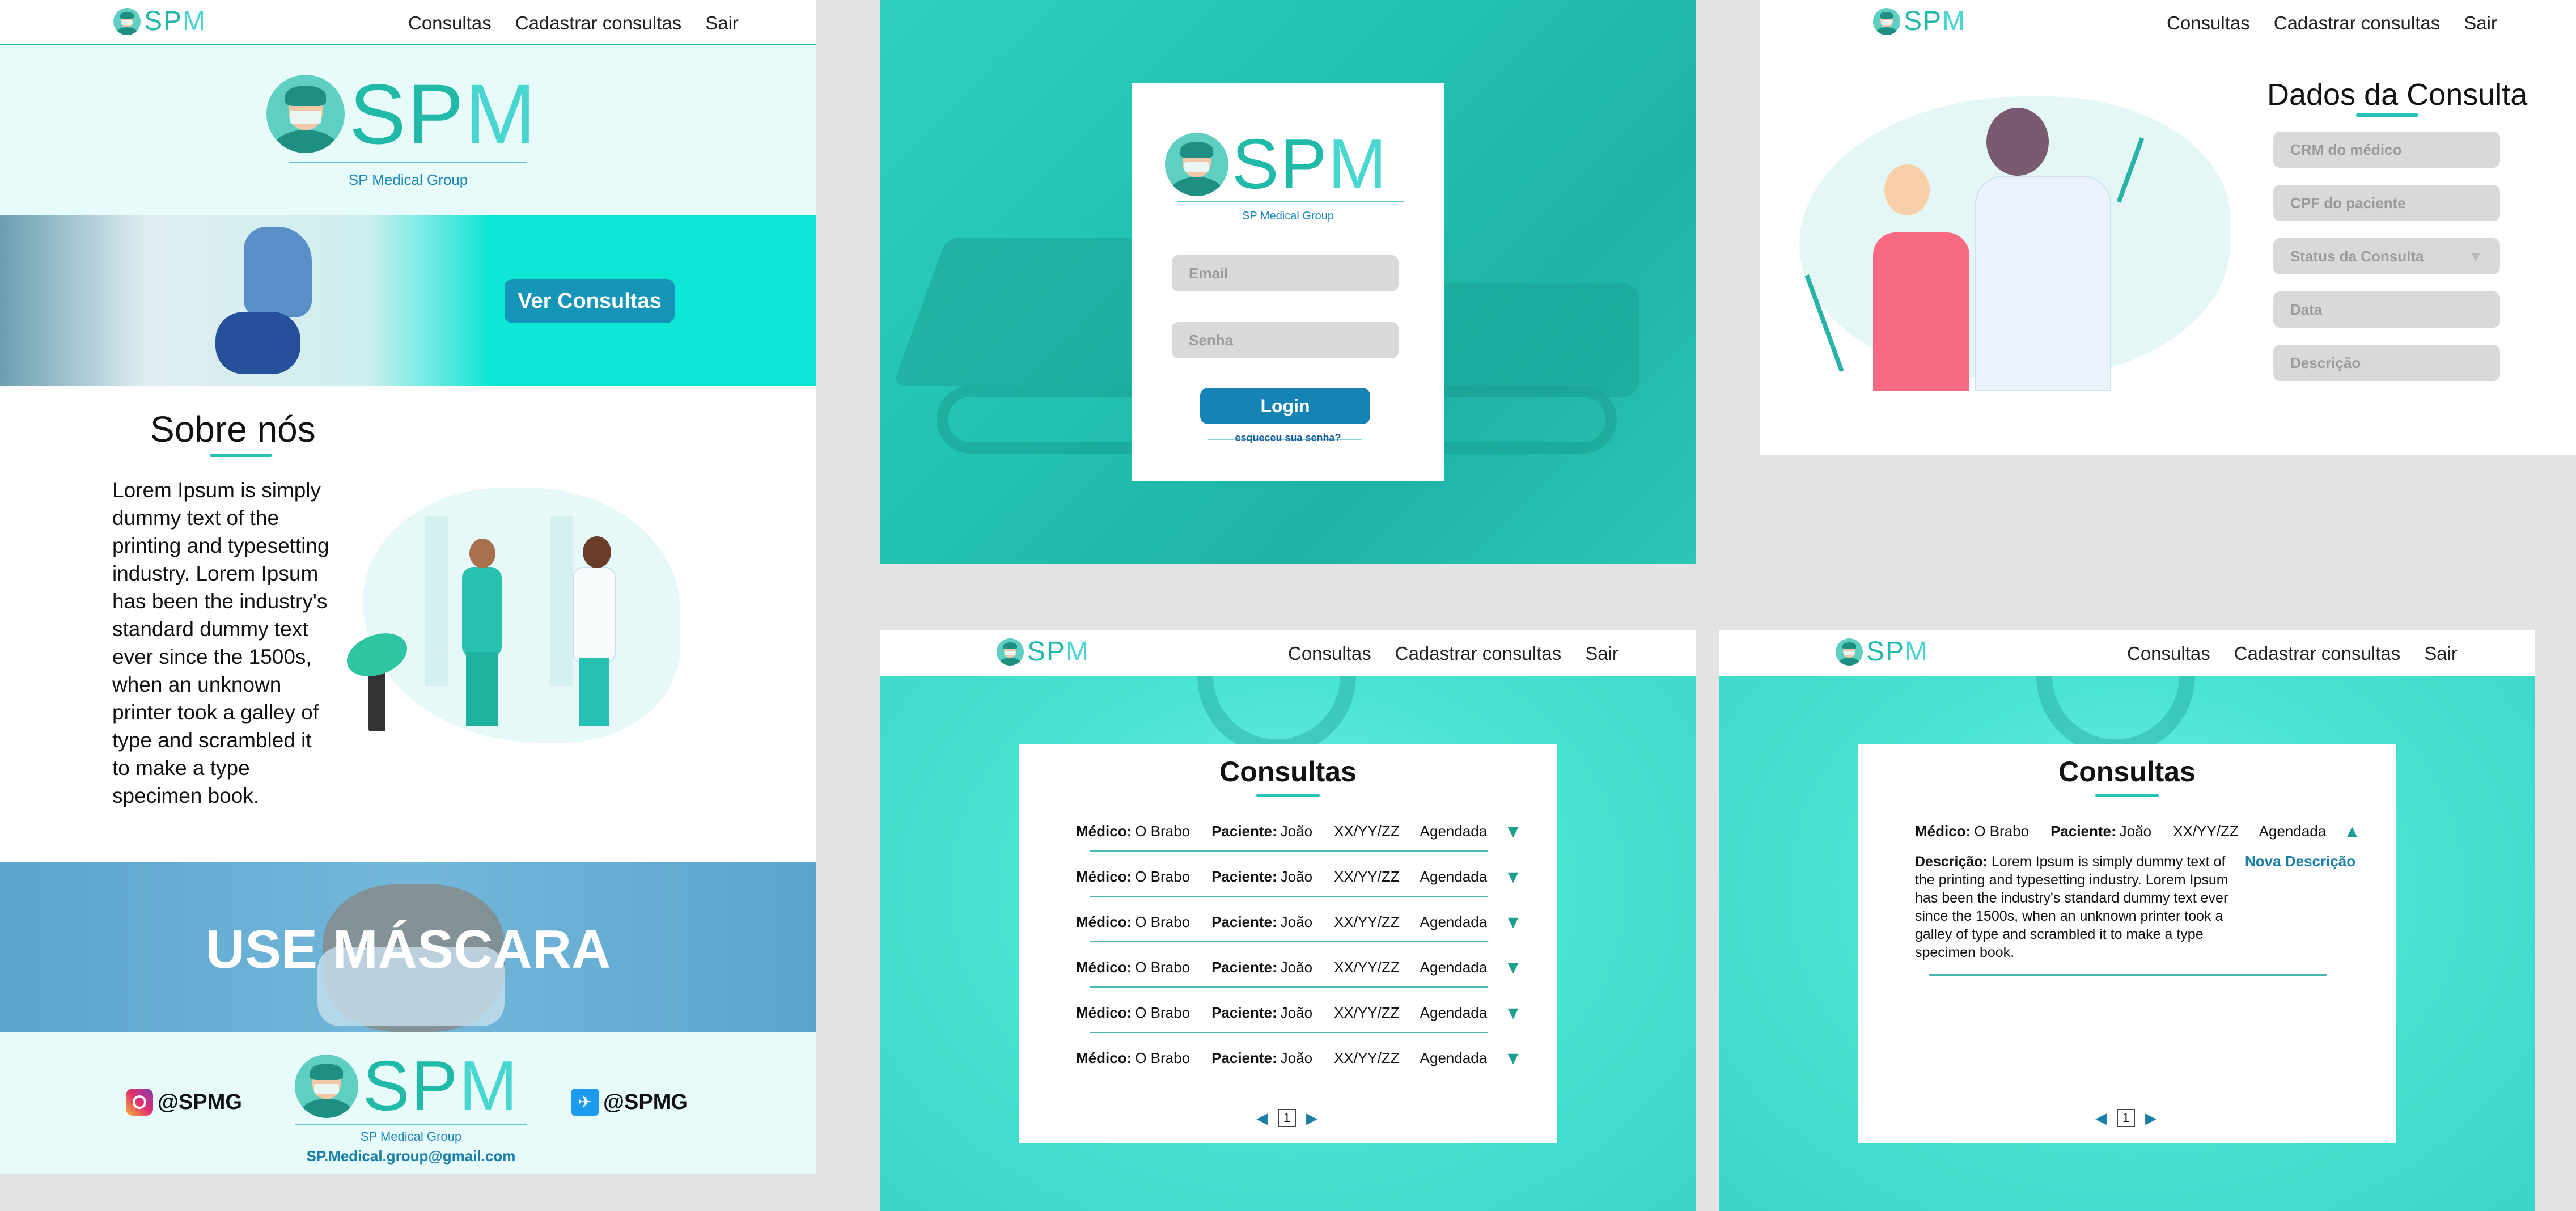 This screenshot has width=2576, height=1211. What do you see at coordinates (1288, 438) in the screenshot?
I see `forgot-password-link: esqueceu sua senha?` at bounding box center [1288, 438].